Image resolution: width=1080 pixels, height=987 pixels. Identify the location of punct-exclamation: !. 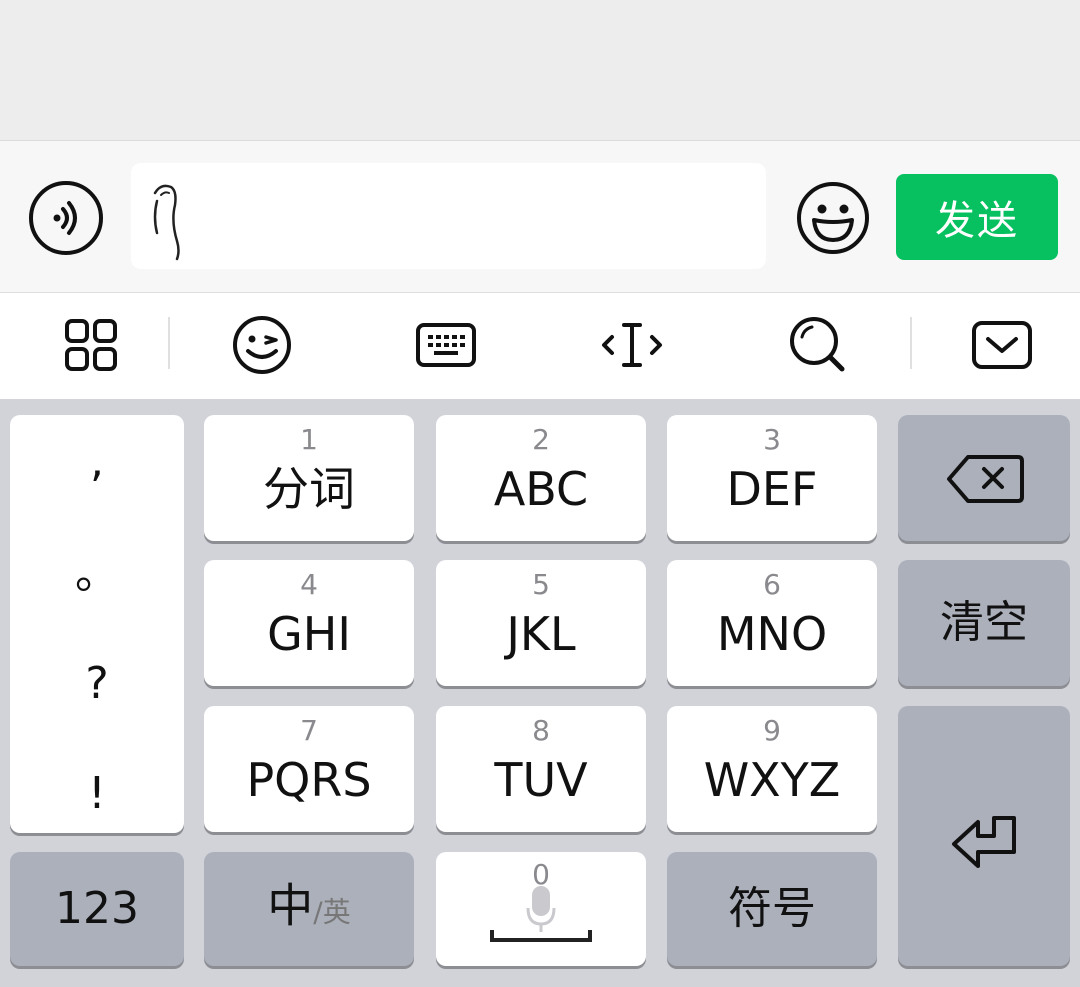
(97, 793).